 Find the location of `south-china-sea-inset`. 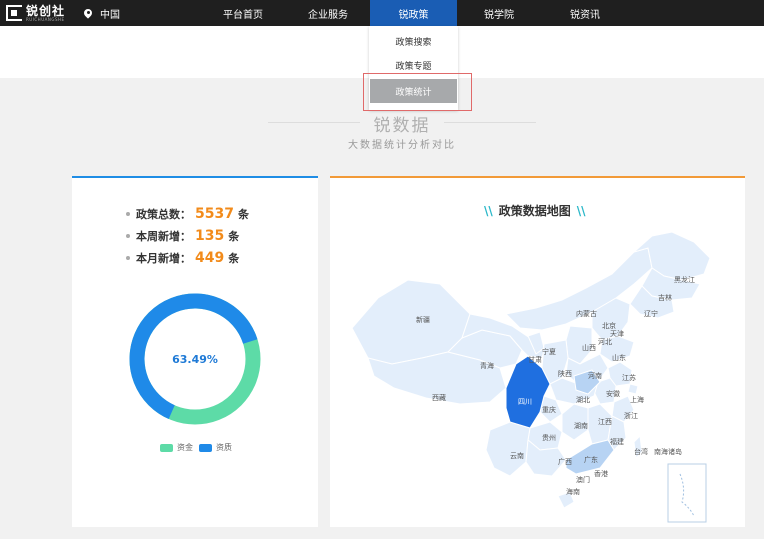

south-china-sea-inset is located at coordinates (687, 493).